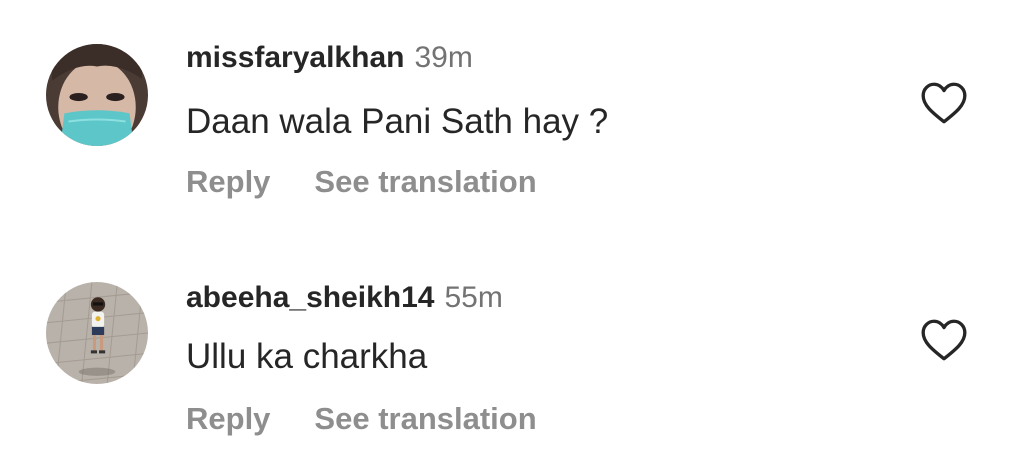 This screenshot has height=470, width=1024. Describe the element at coordinates (443, 57) in the screenshot. I see `comment-timestamp: 39m` at that location.